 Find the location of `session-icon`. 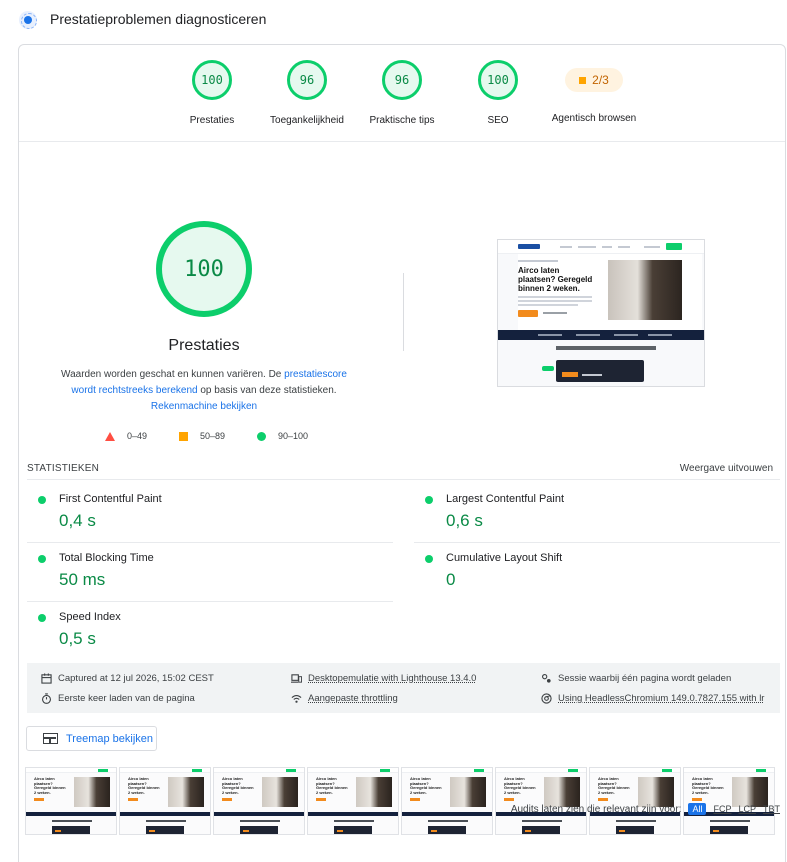

session-icon is located at coordinates (546, 678).